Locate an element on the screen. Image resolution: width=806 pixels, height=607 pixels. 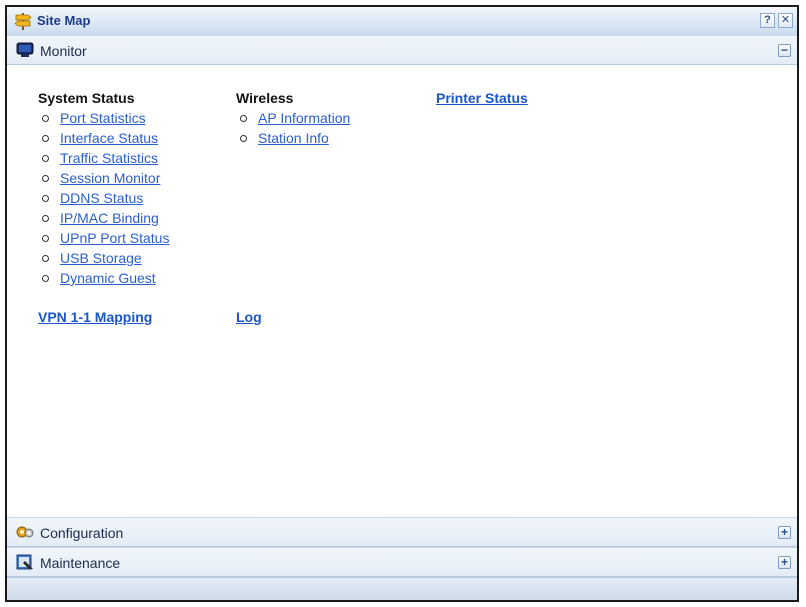
link-ip-mac-binding: IP/MAC Binding is located at coordinates (109, 218).